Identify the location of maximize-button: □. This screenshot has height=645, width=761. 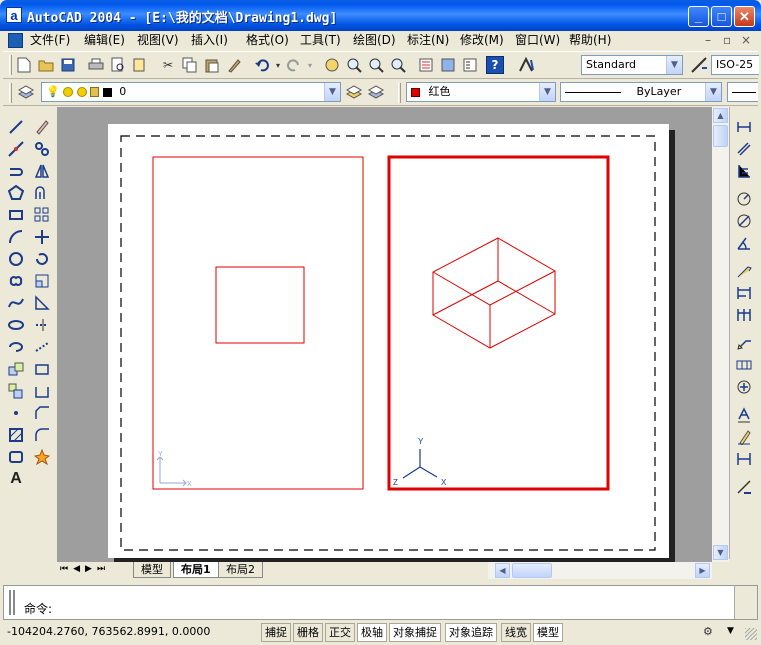
(721, 16).